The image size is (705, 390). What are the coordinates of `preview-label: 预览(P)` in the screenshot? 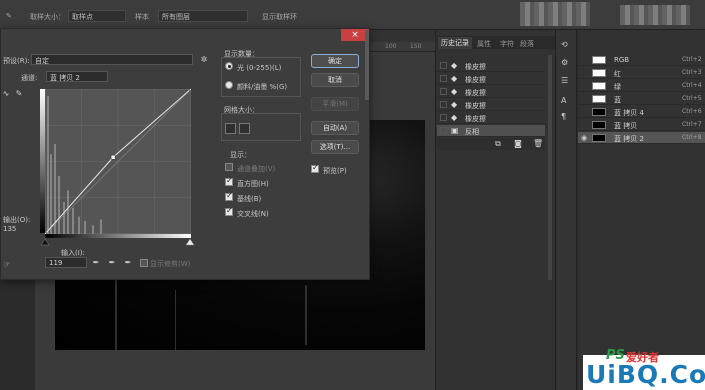 It's located at (335, 171).